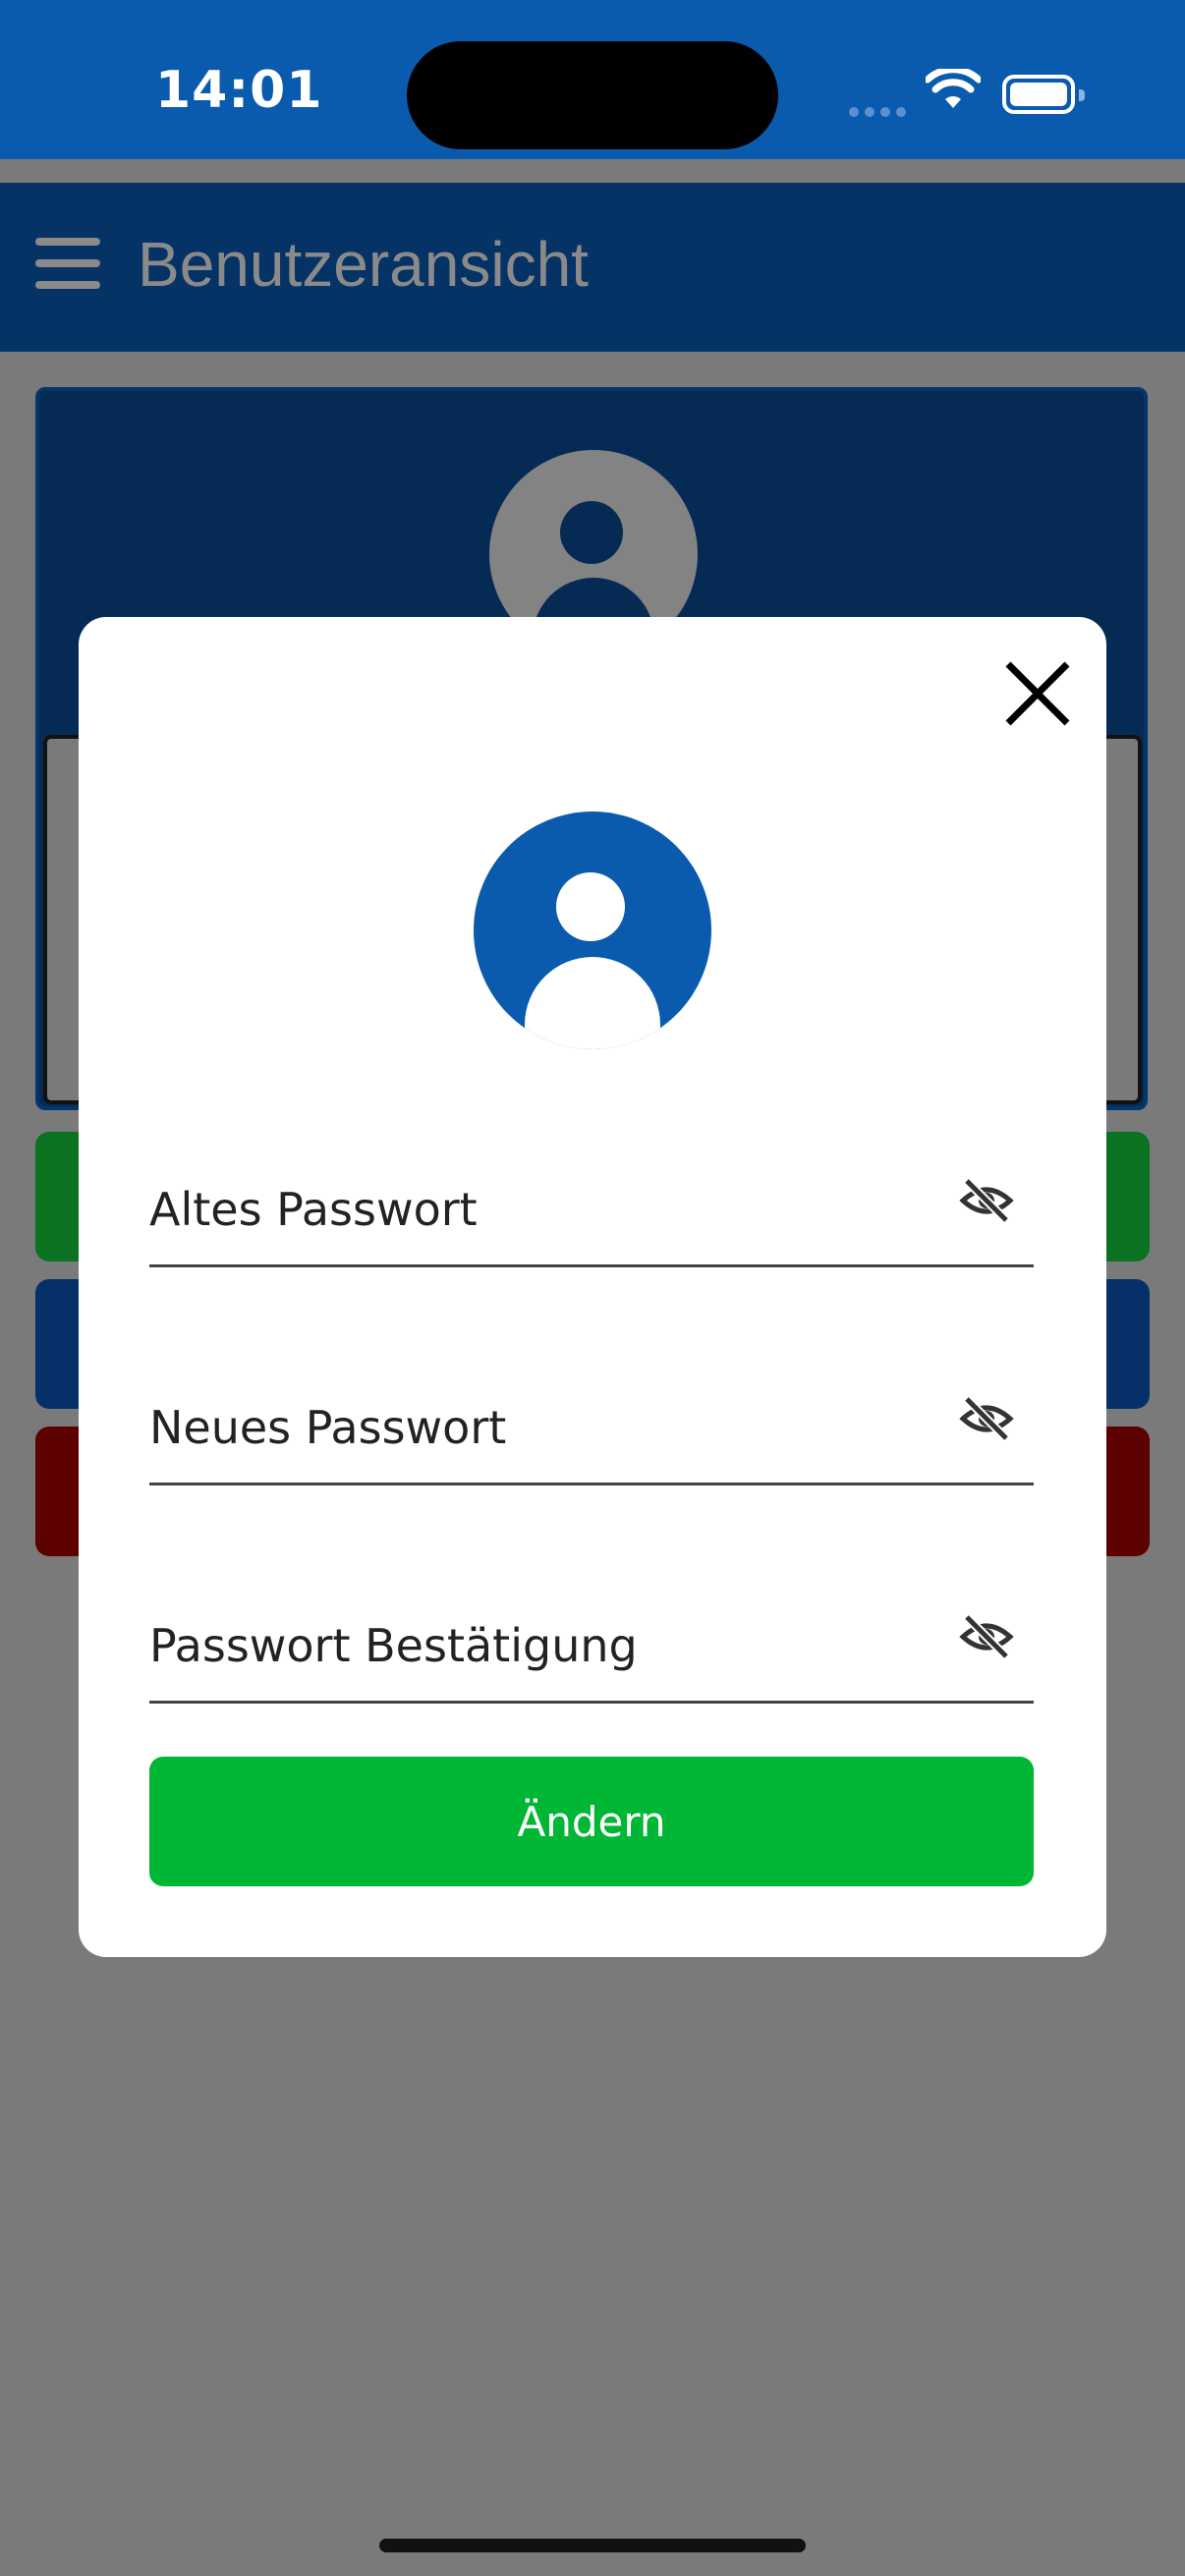 This screenshot has height=2576, width=1185. I want to click on confirm-password-field, so click(592, 1645).